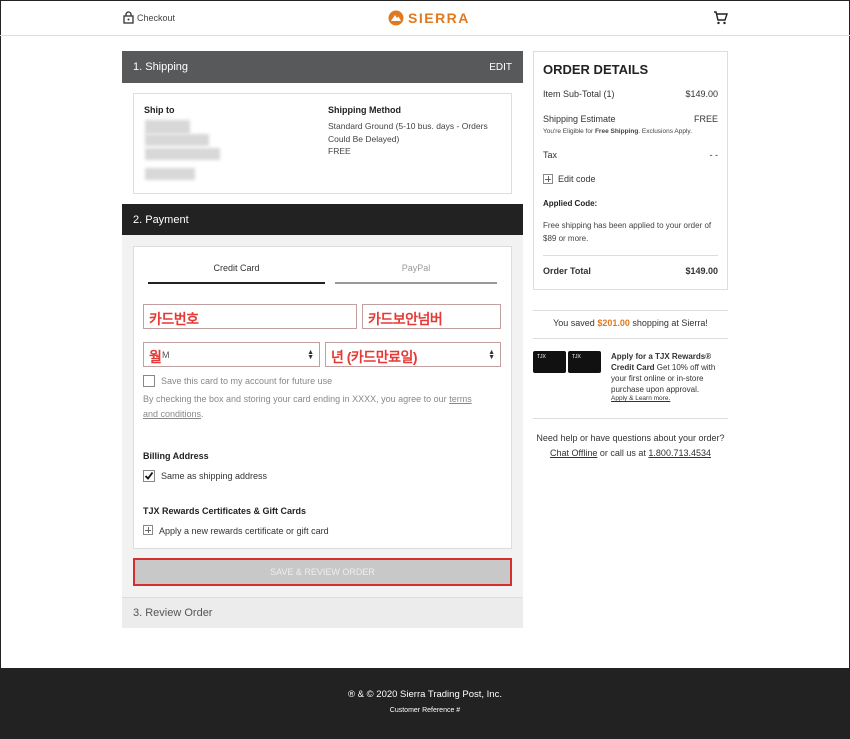  I want to click on card-number-input: 카드번호, so click(250, 316).